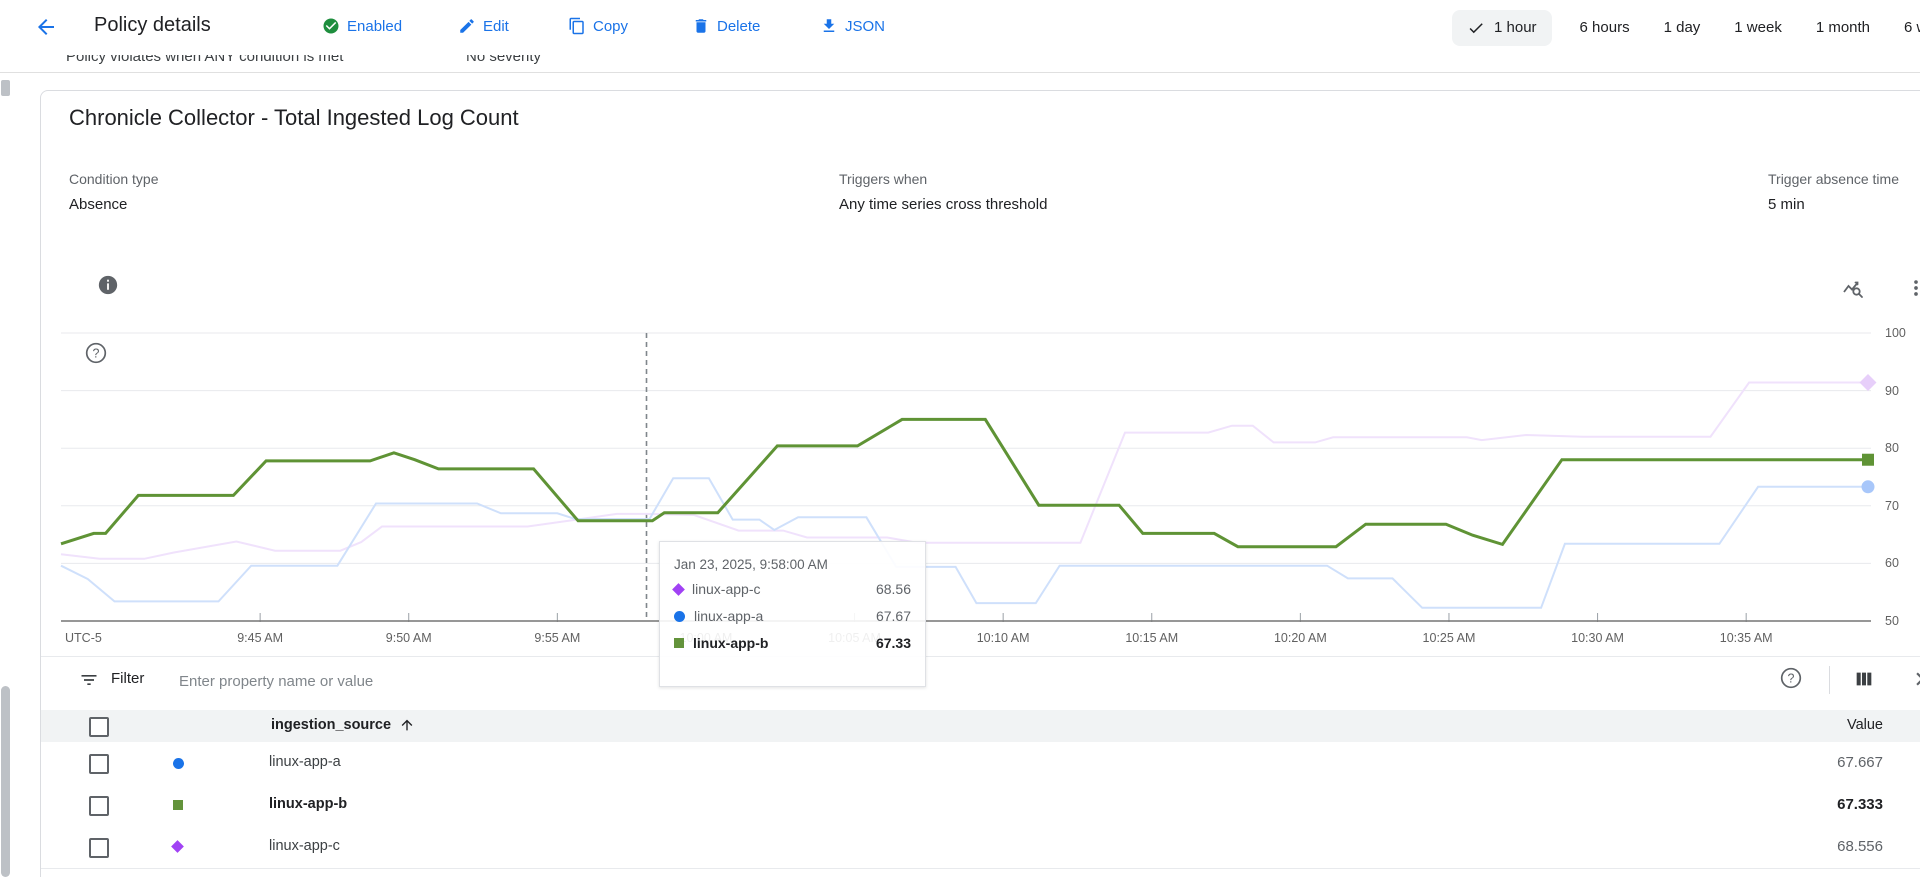 The width and height of the screenshot is (1920, 877). Describe the element at coordinates (1449, 638) in the screenshot. I see `x-tick-label: 10:25 AM` at that location.